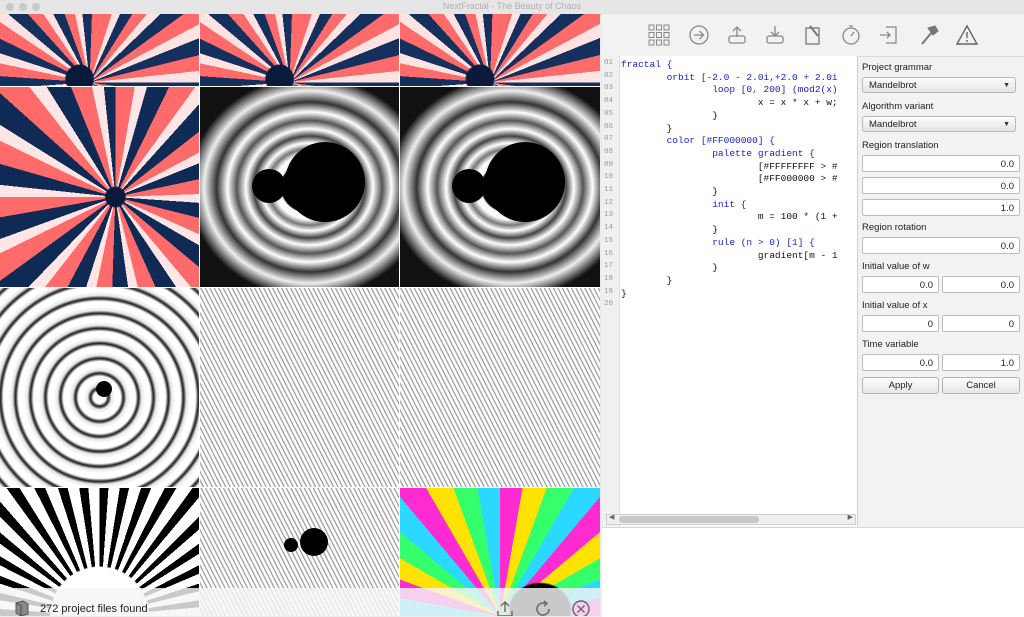  Describe the element at coordinates (981, 284) in the screenshot. I see `w-imag-field: 0.0` at that location.